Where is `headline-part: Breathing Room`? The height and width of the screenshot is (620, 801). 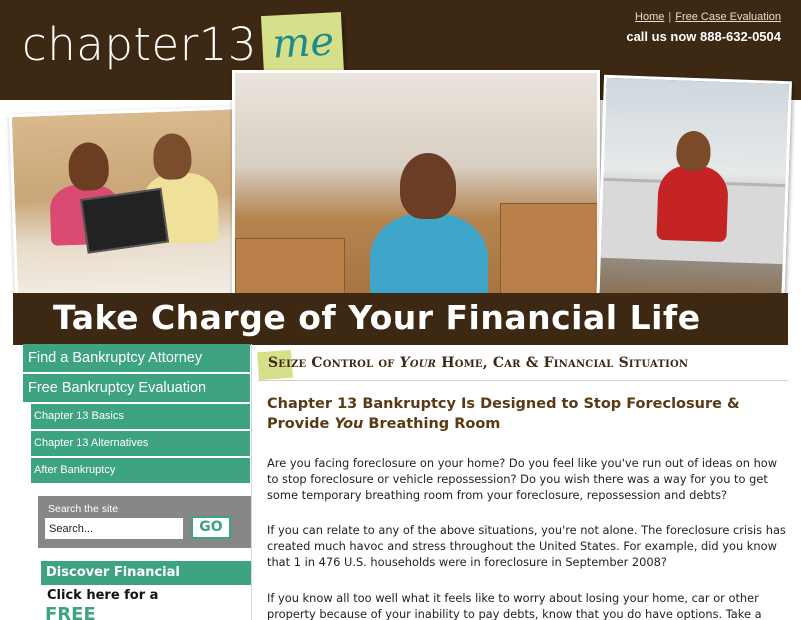 headline-part: Breathing Room is located at coordinates (432, 424).